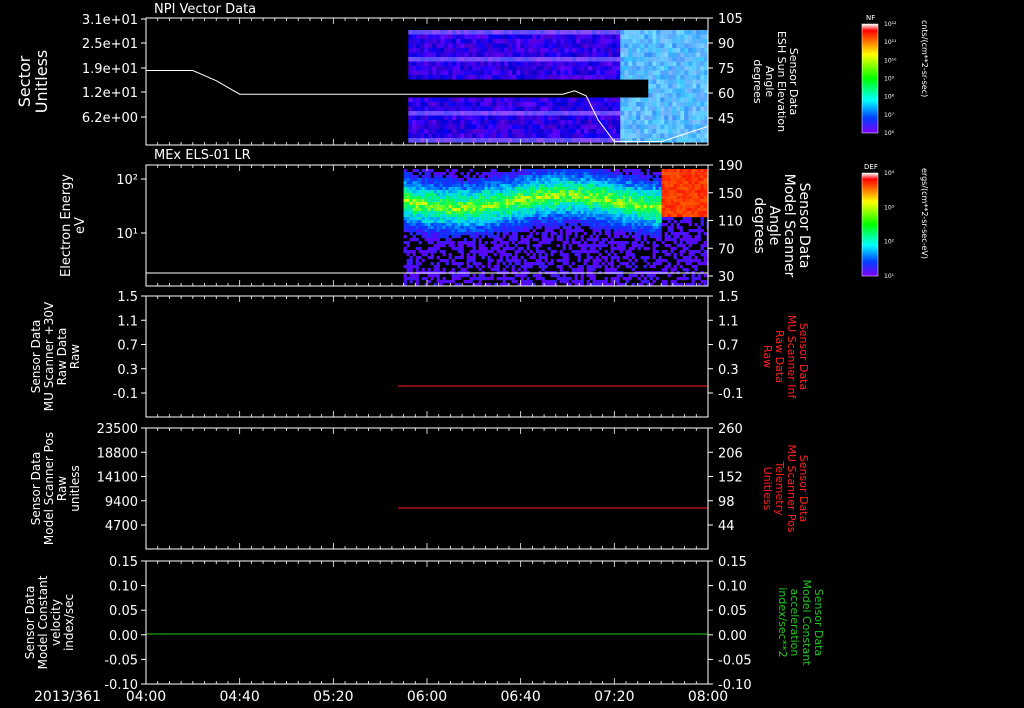 This screenshot has height=708, width=1024. Describe the element at coordinates (730, 222) in the screenshot. I see `ytick-label-right: 110` at that location.